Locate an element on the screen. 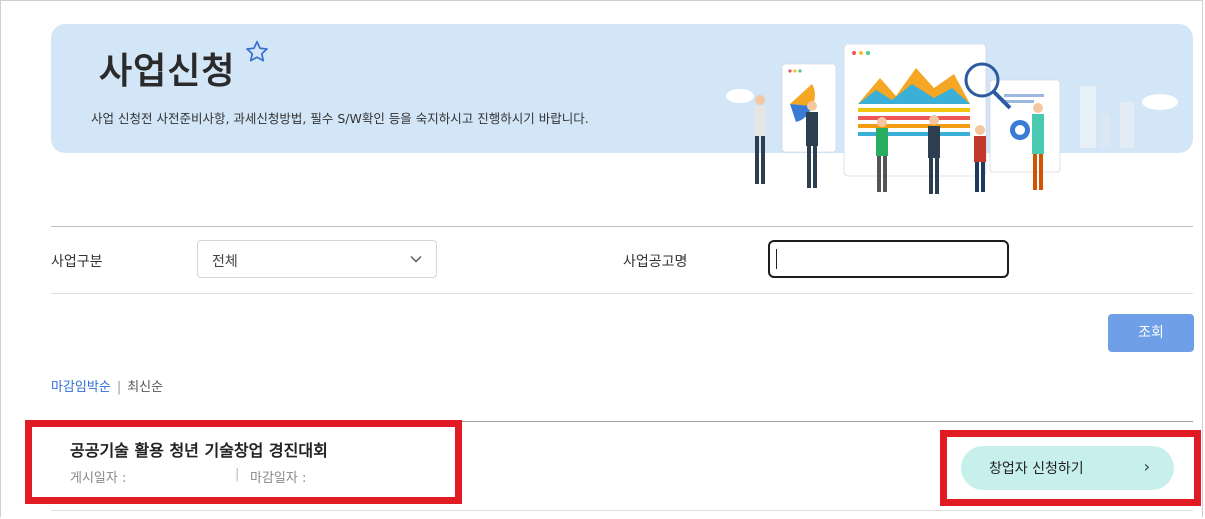  filter-top-divider is located at coordinates (622, 226).